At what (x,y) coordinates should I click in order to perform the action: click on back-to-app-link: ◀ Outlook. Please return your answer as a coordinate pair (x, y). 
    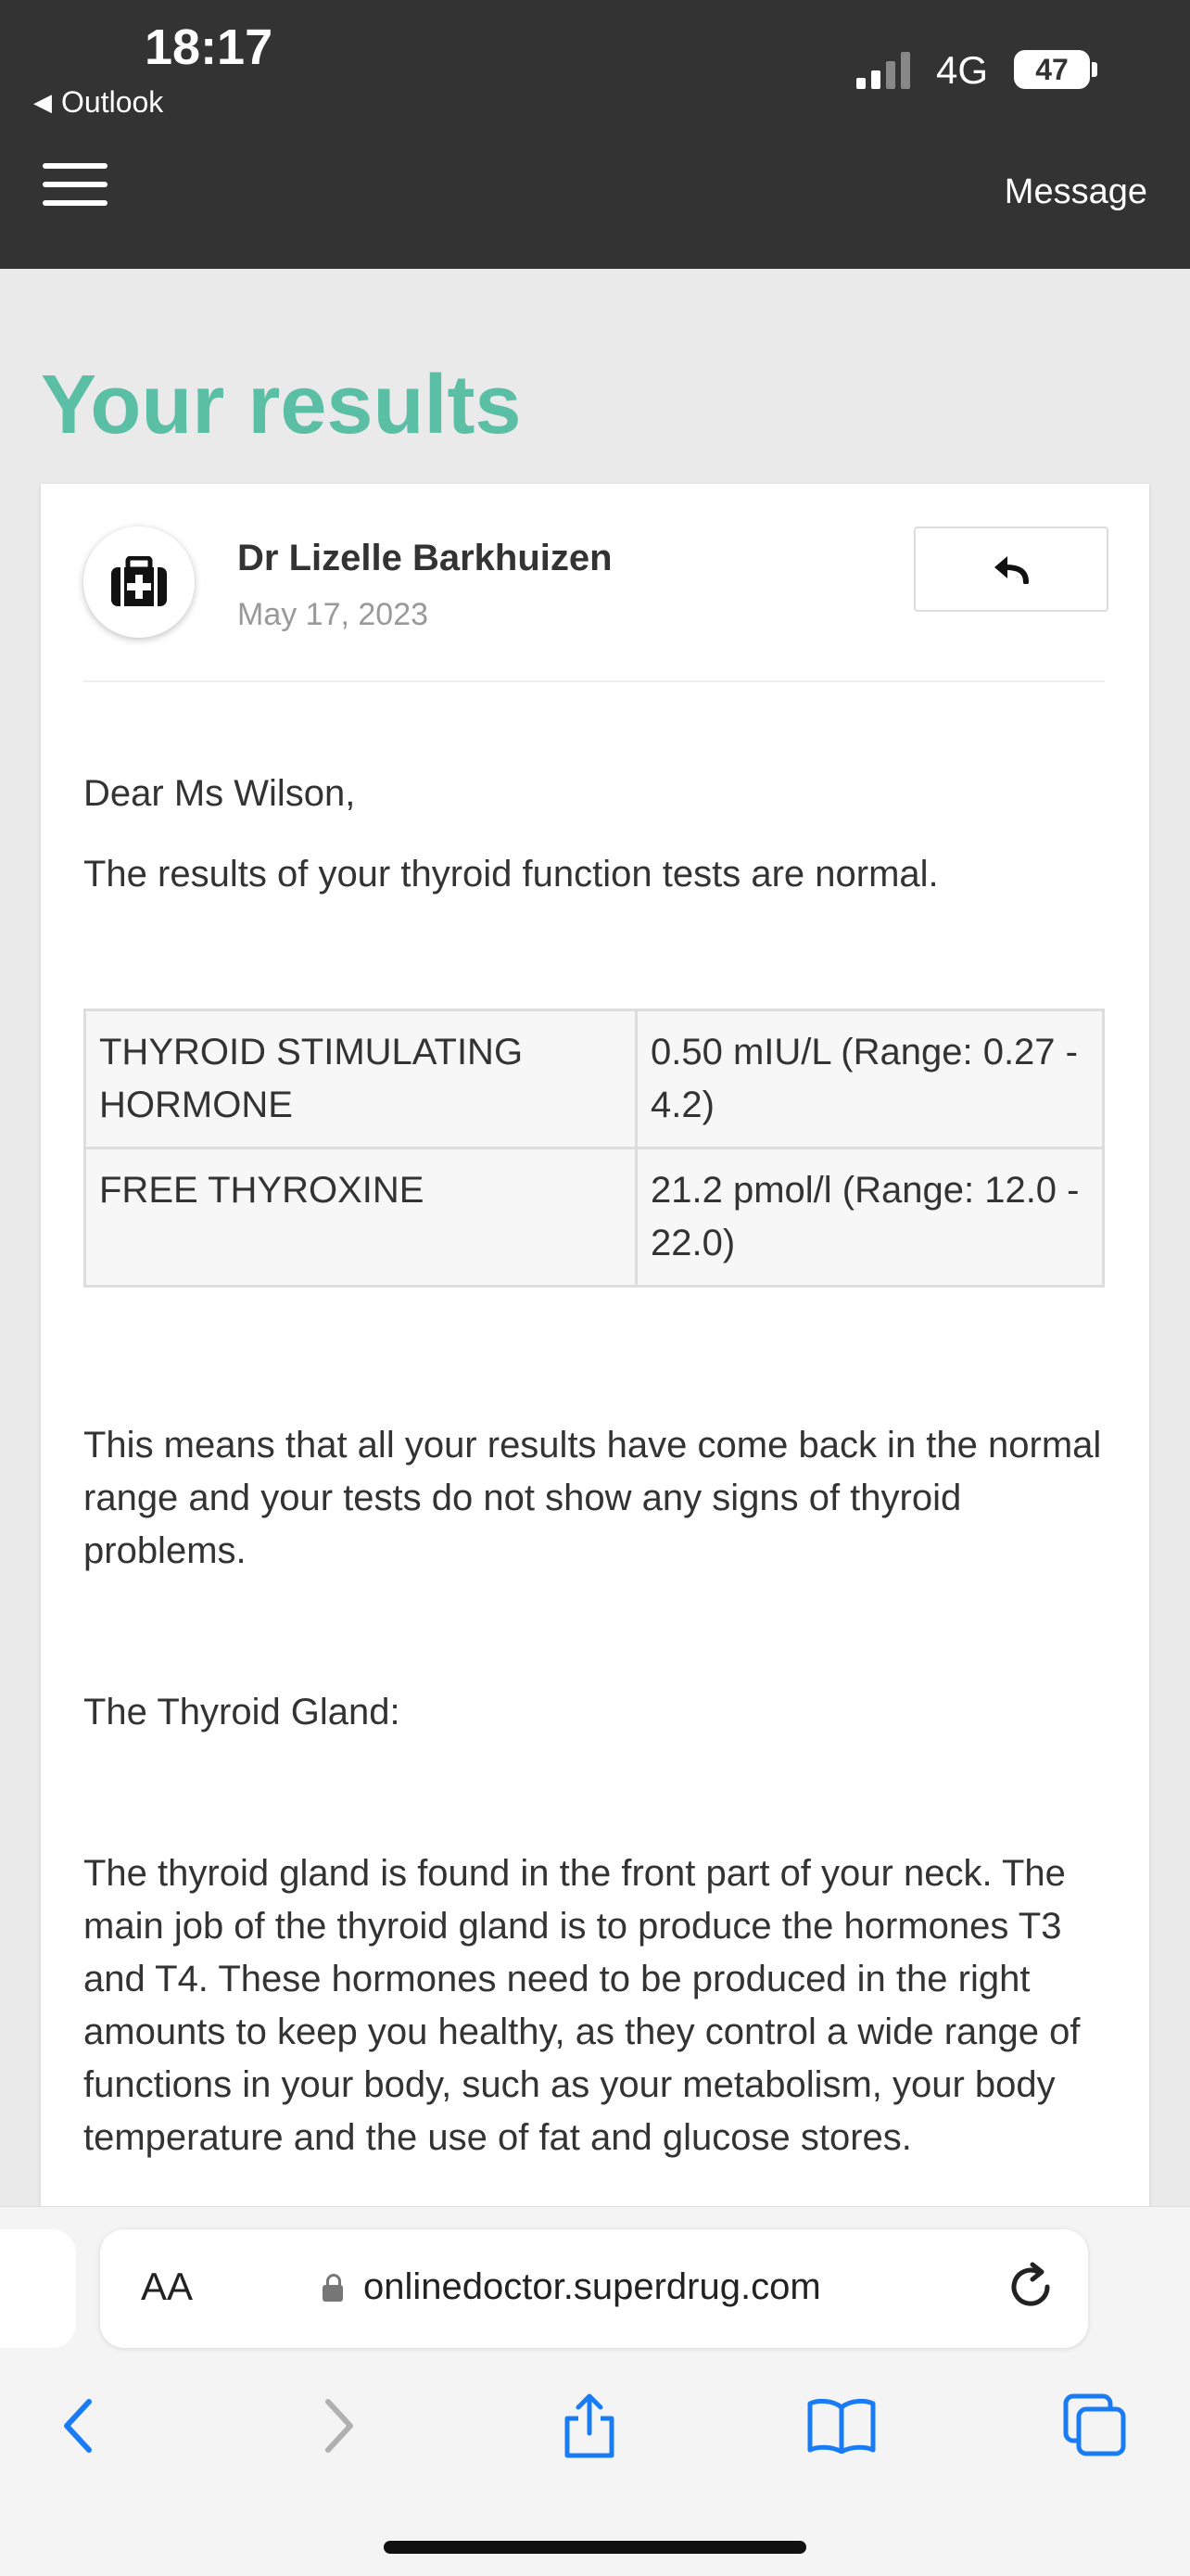
    Looking at the image, I should click on (98, 102).